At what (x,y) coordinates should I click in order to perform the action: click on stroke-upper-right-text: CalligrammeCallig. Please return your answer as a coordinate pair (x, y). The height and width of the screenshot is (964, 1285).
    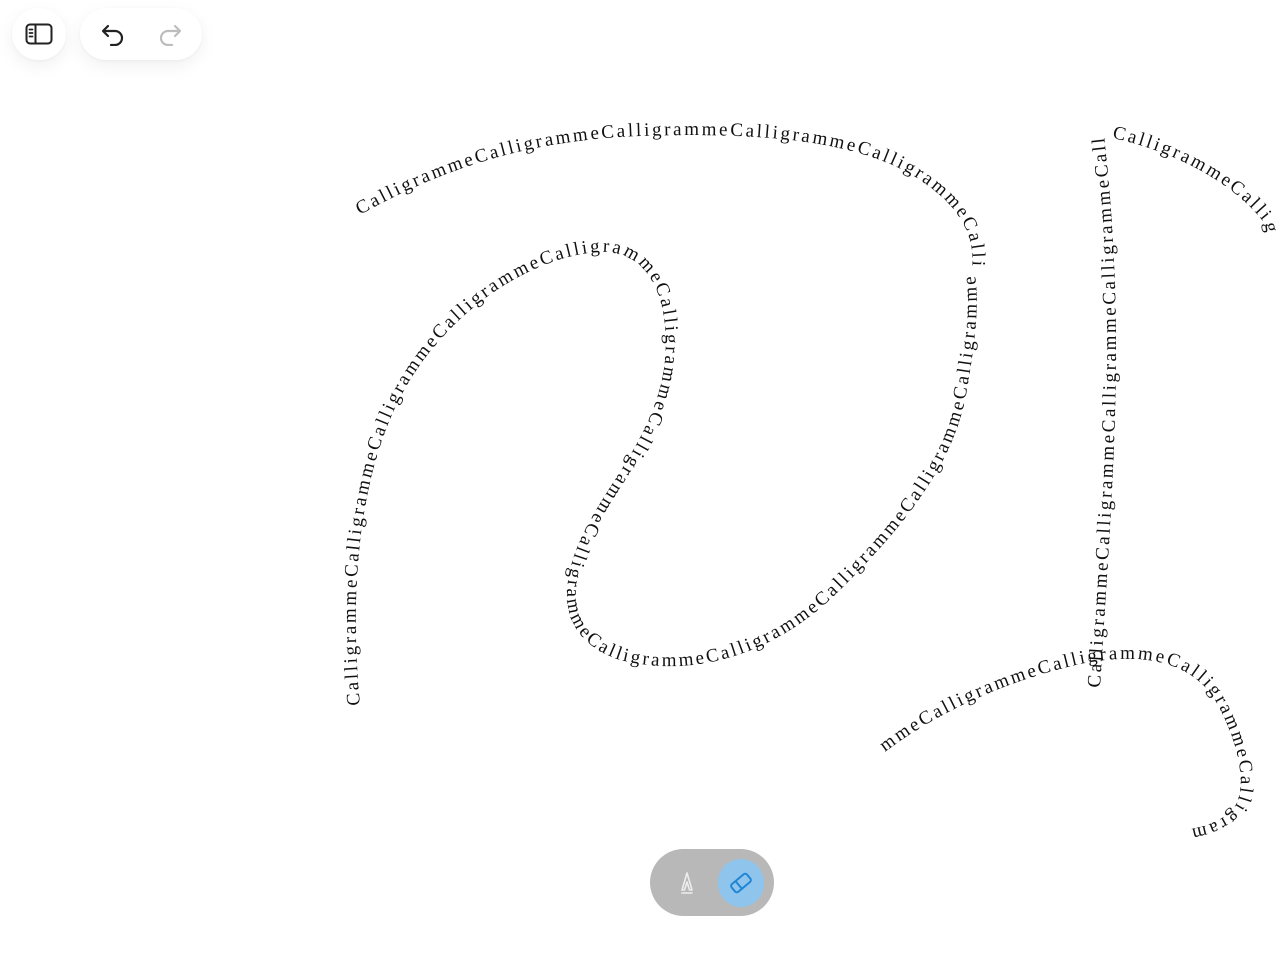
    Looking at the image, I should click on (1197, 179).